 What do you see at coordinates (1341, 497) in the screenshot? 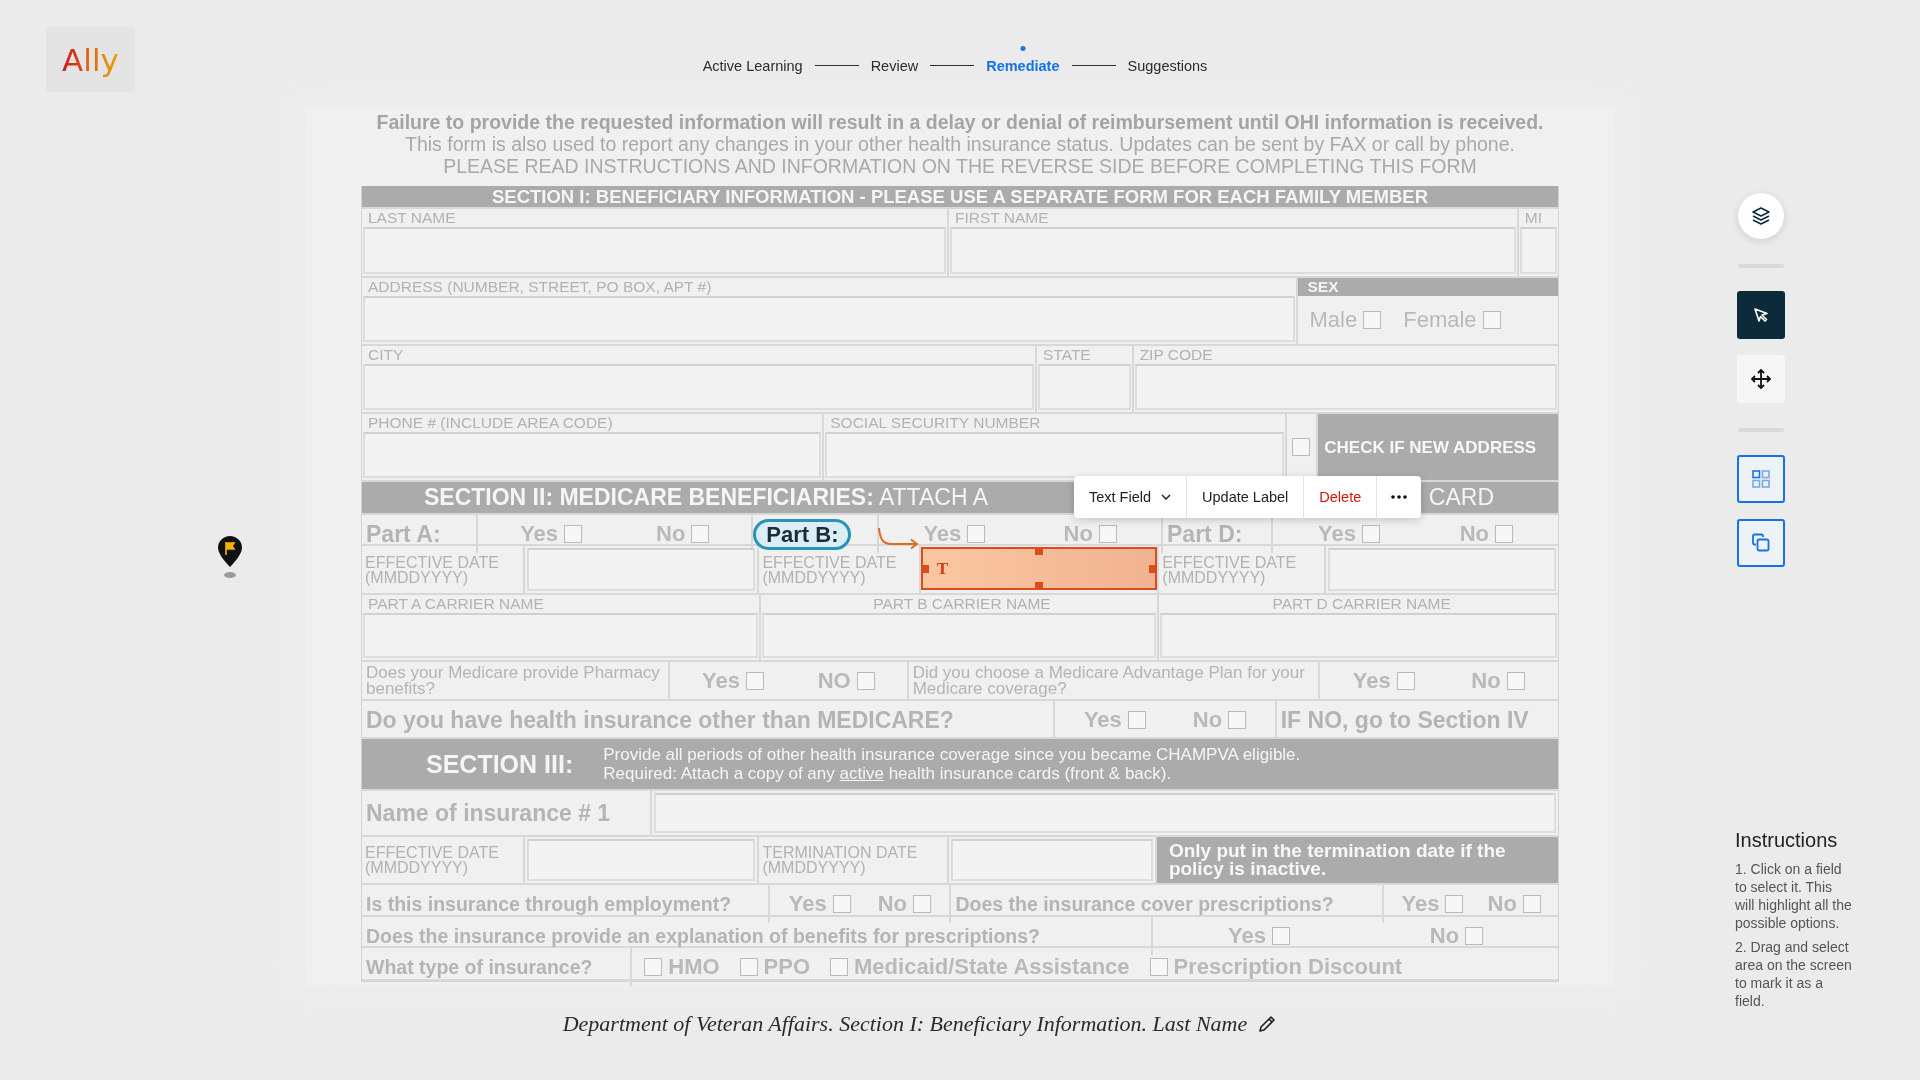
I see `delete-button: Delete` at bounding box center [1341, 497].